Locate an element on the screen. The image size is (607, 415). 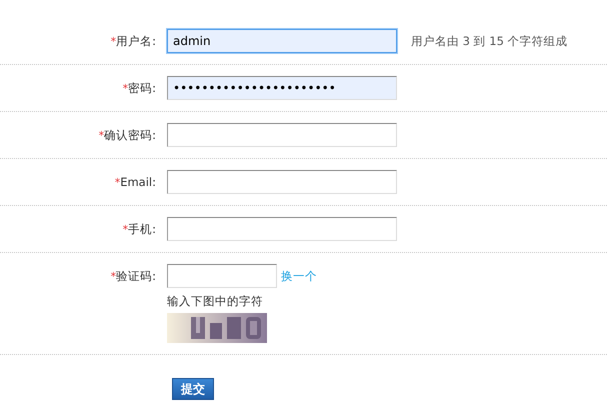
field-label: 验证码: is located at coordinates (136, 276).